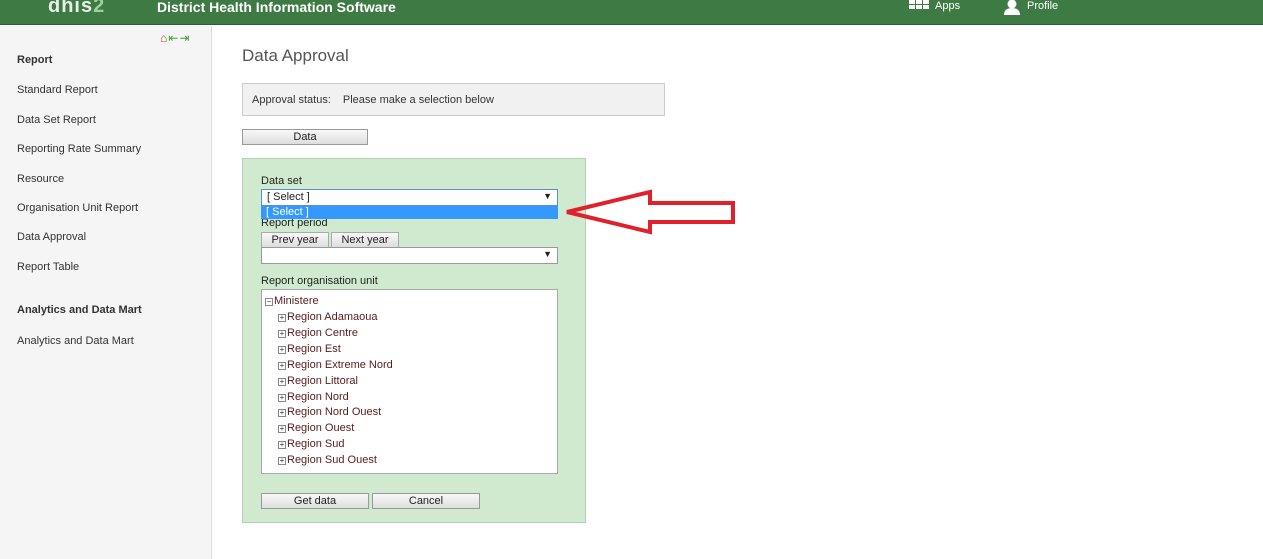 The width and height of the screenshot is (1263, 559). I want to click on red-arrow-annotation, so click(650, 212).